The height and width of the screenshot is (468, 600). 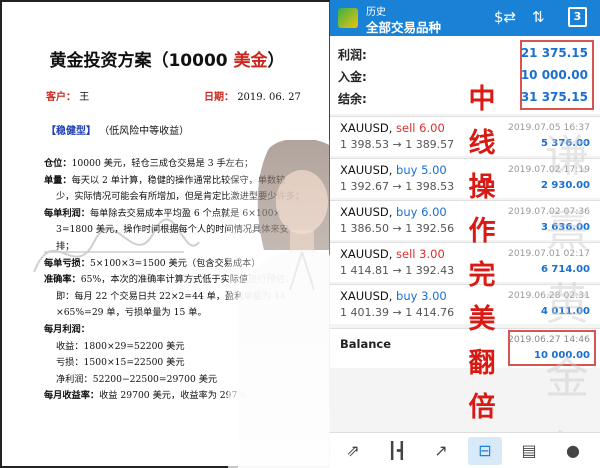 I want to click on plan-line-text: 10000 美元，轻仓三成仓交易是 3 手左右；, so click(x=162, y=163).